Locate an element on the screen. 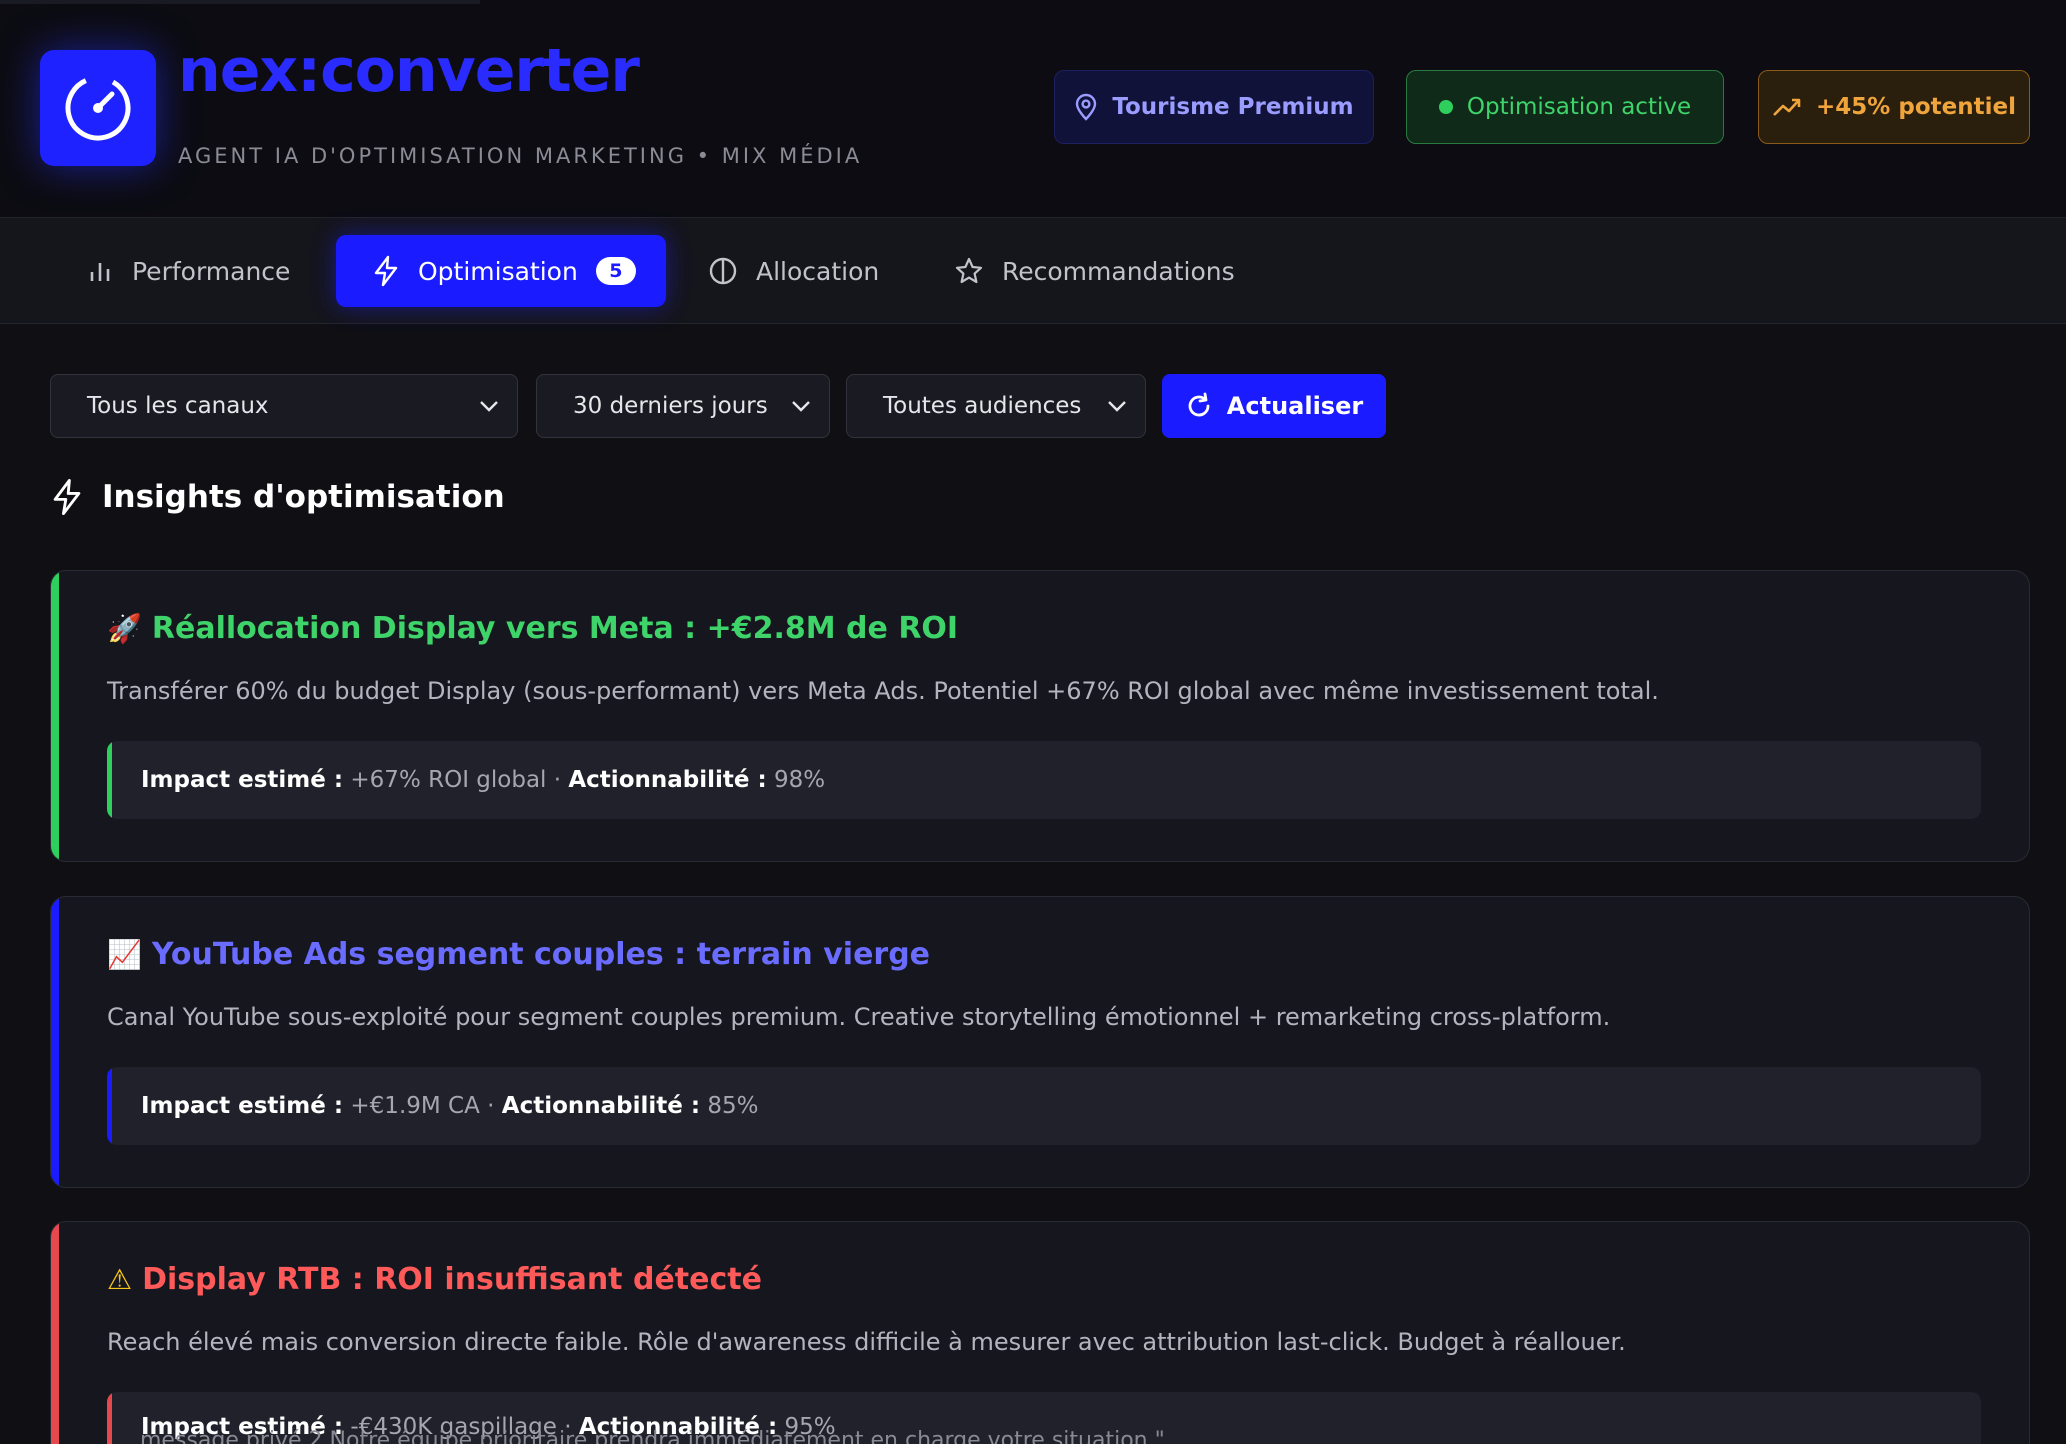 Image resolution: width=2066 pixels, height=1444 pixels. tab-recommandations: Recommandations is located at coordinates (1094, 271).